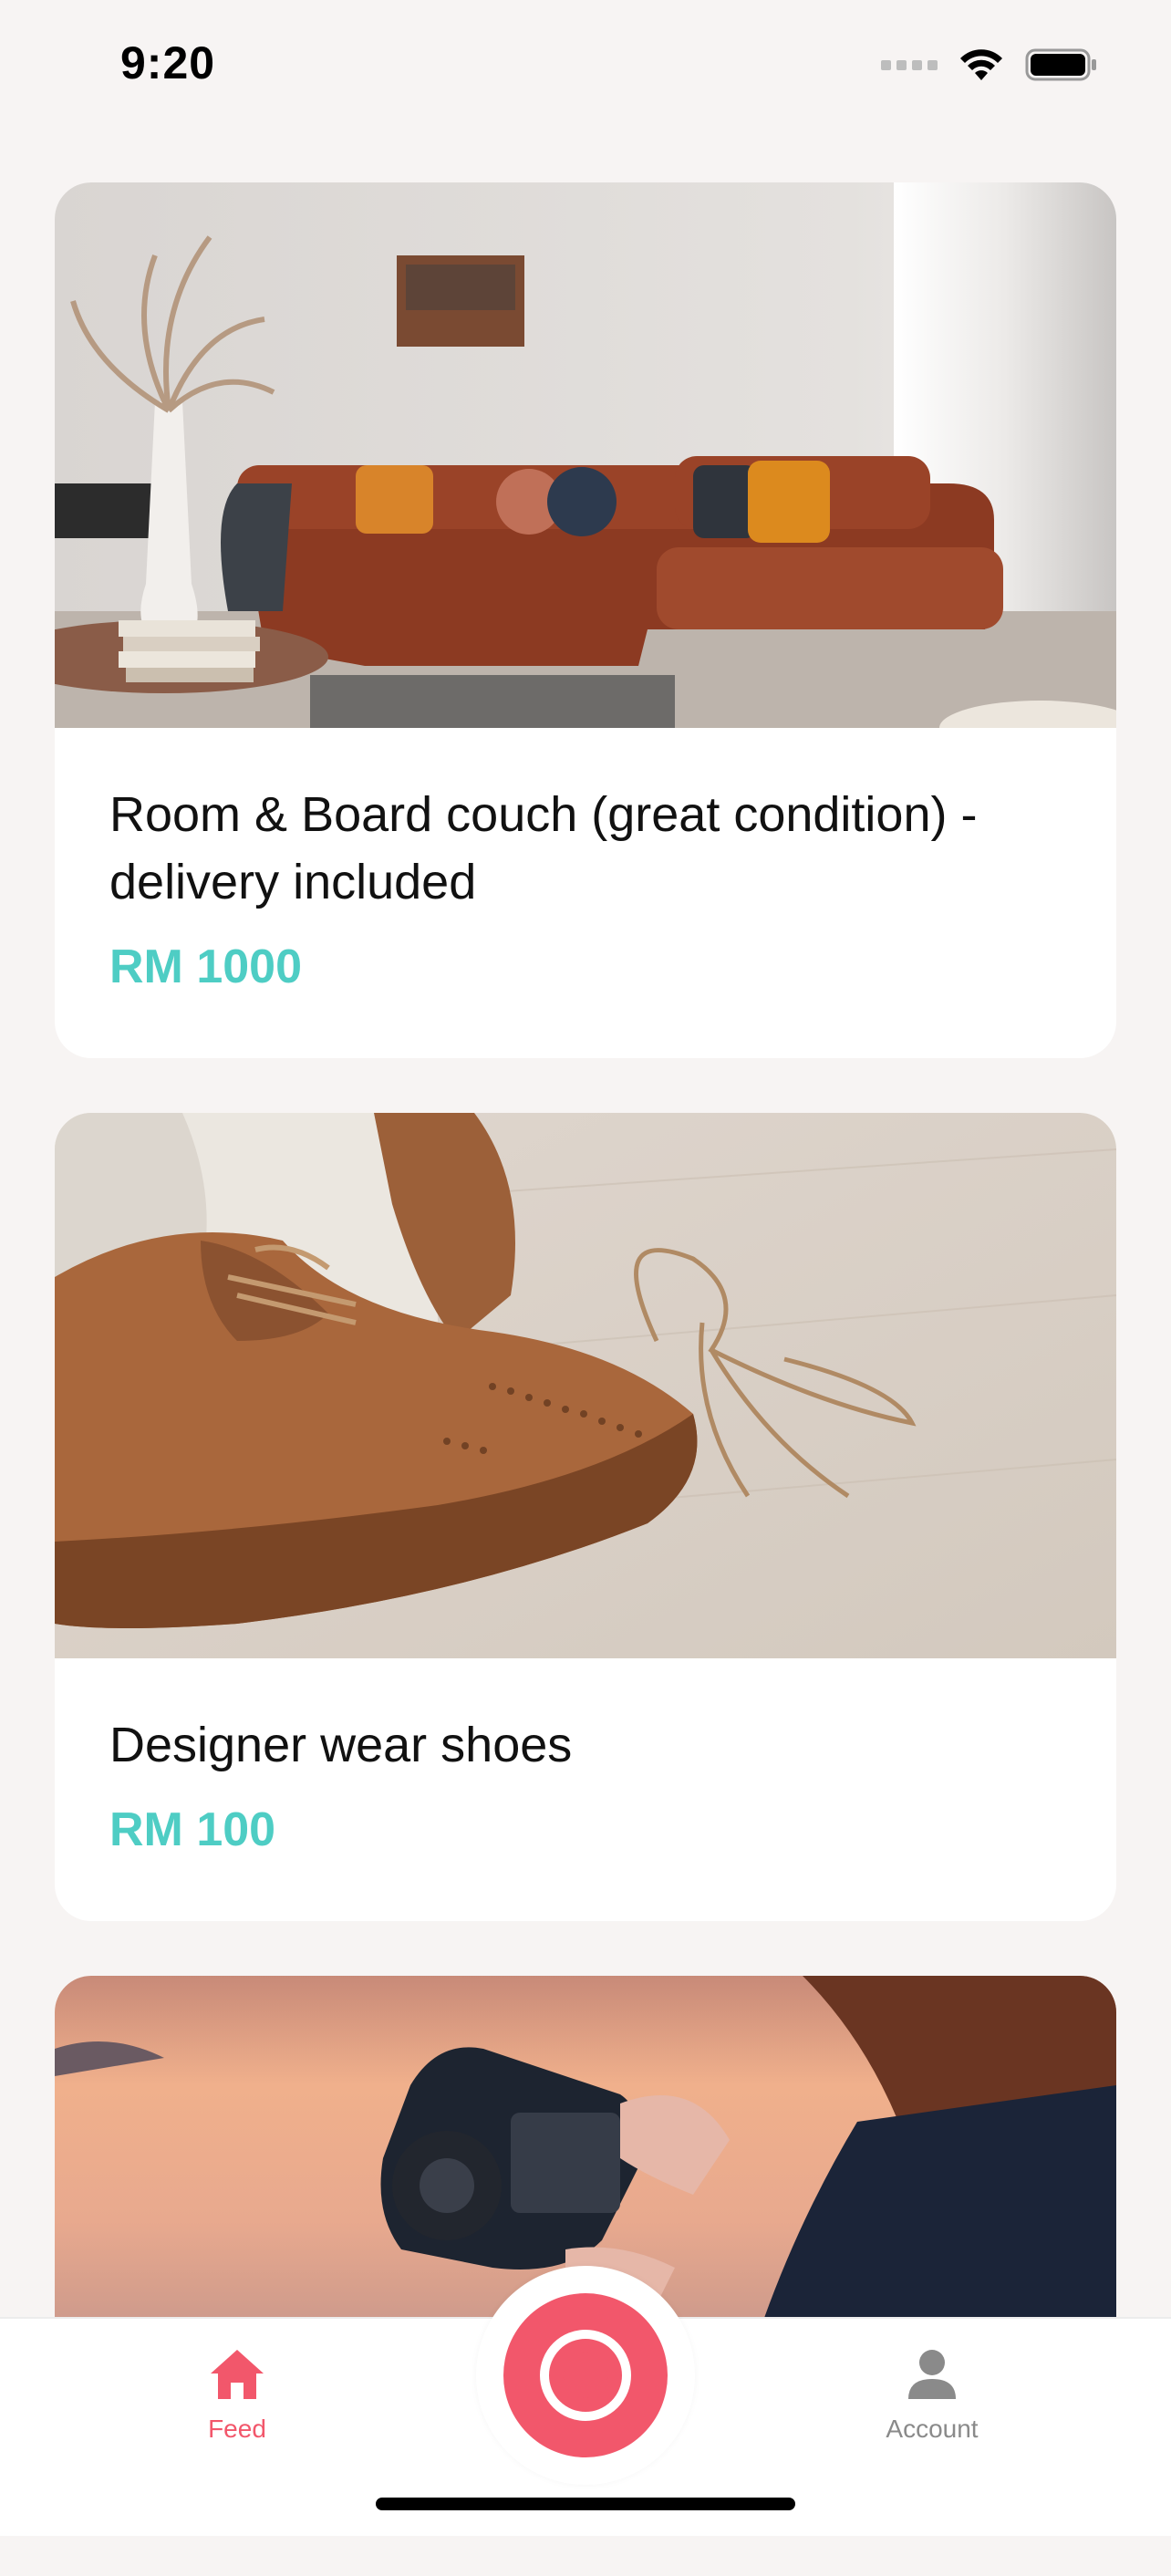  I want to click on plus-icon, so click(585, 2375).